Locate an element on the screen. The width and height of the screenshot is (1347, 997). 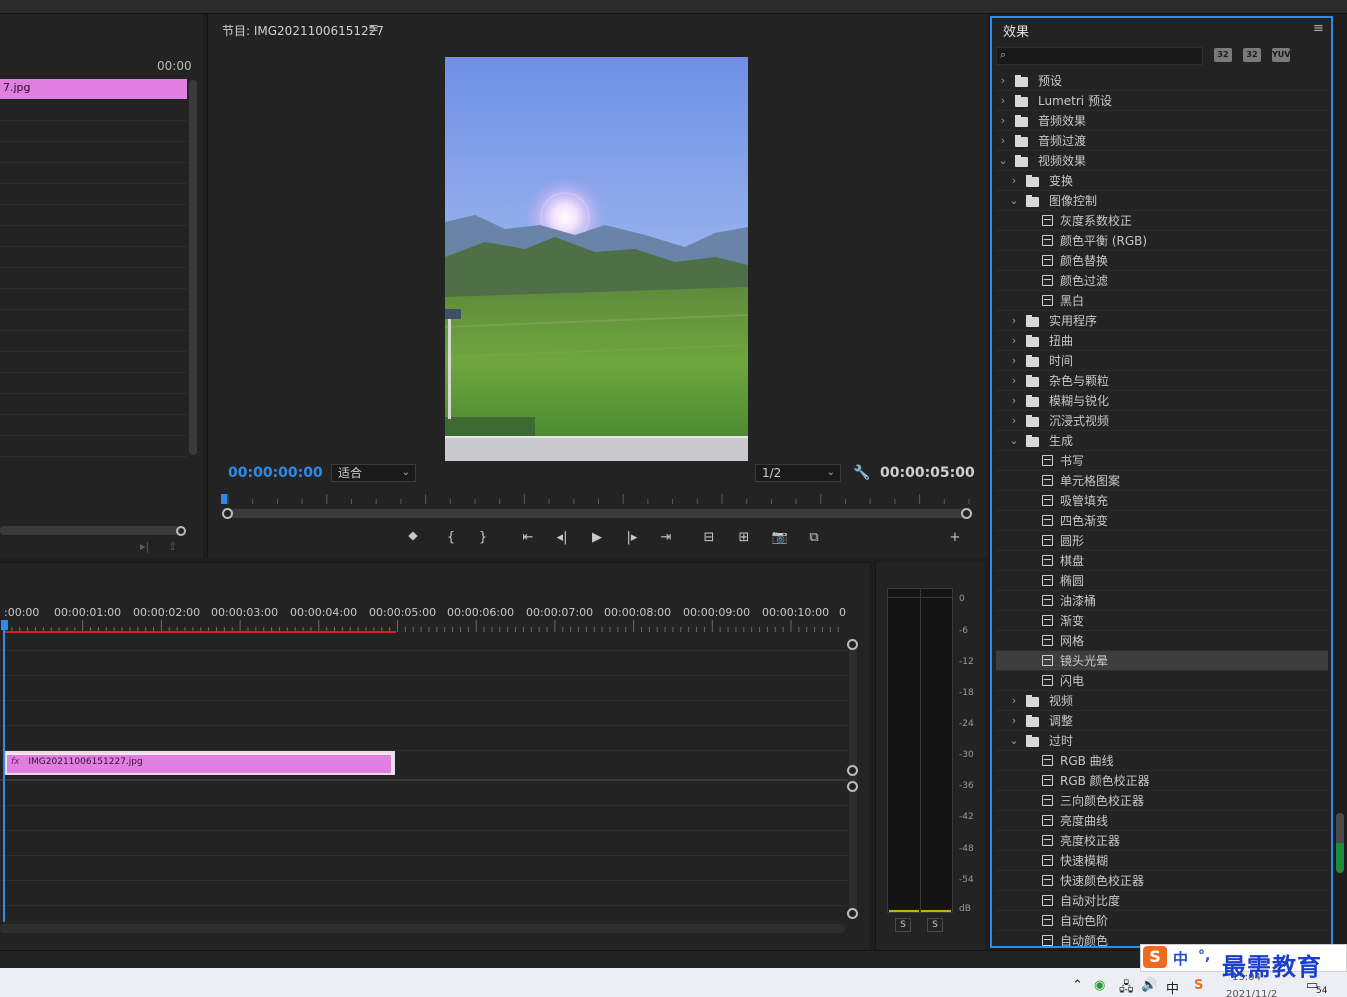
effect-item: 黑白 is located at coordinates (1162, 301).